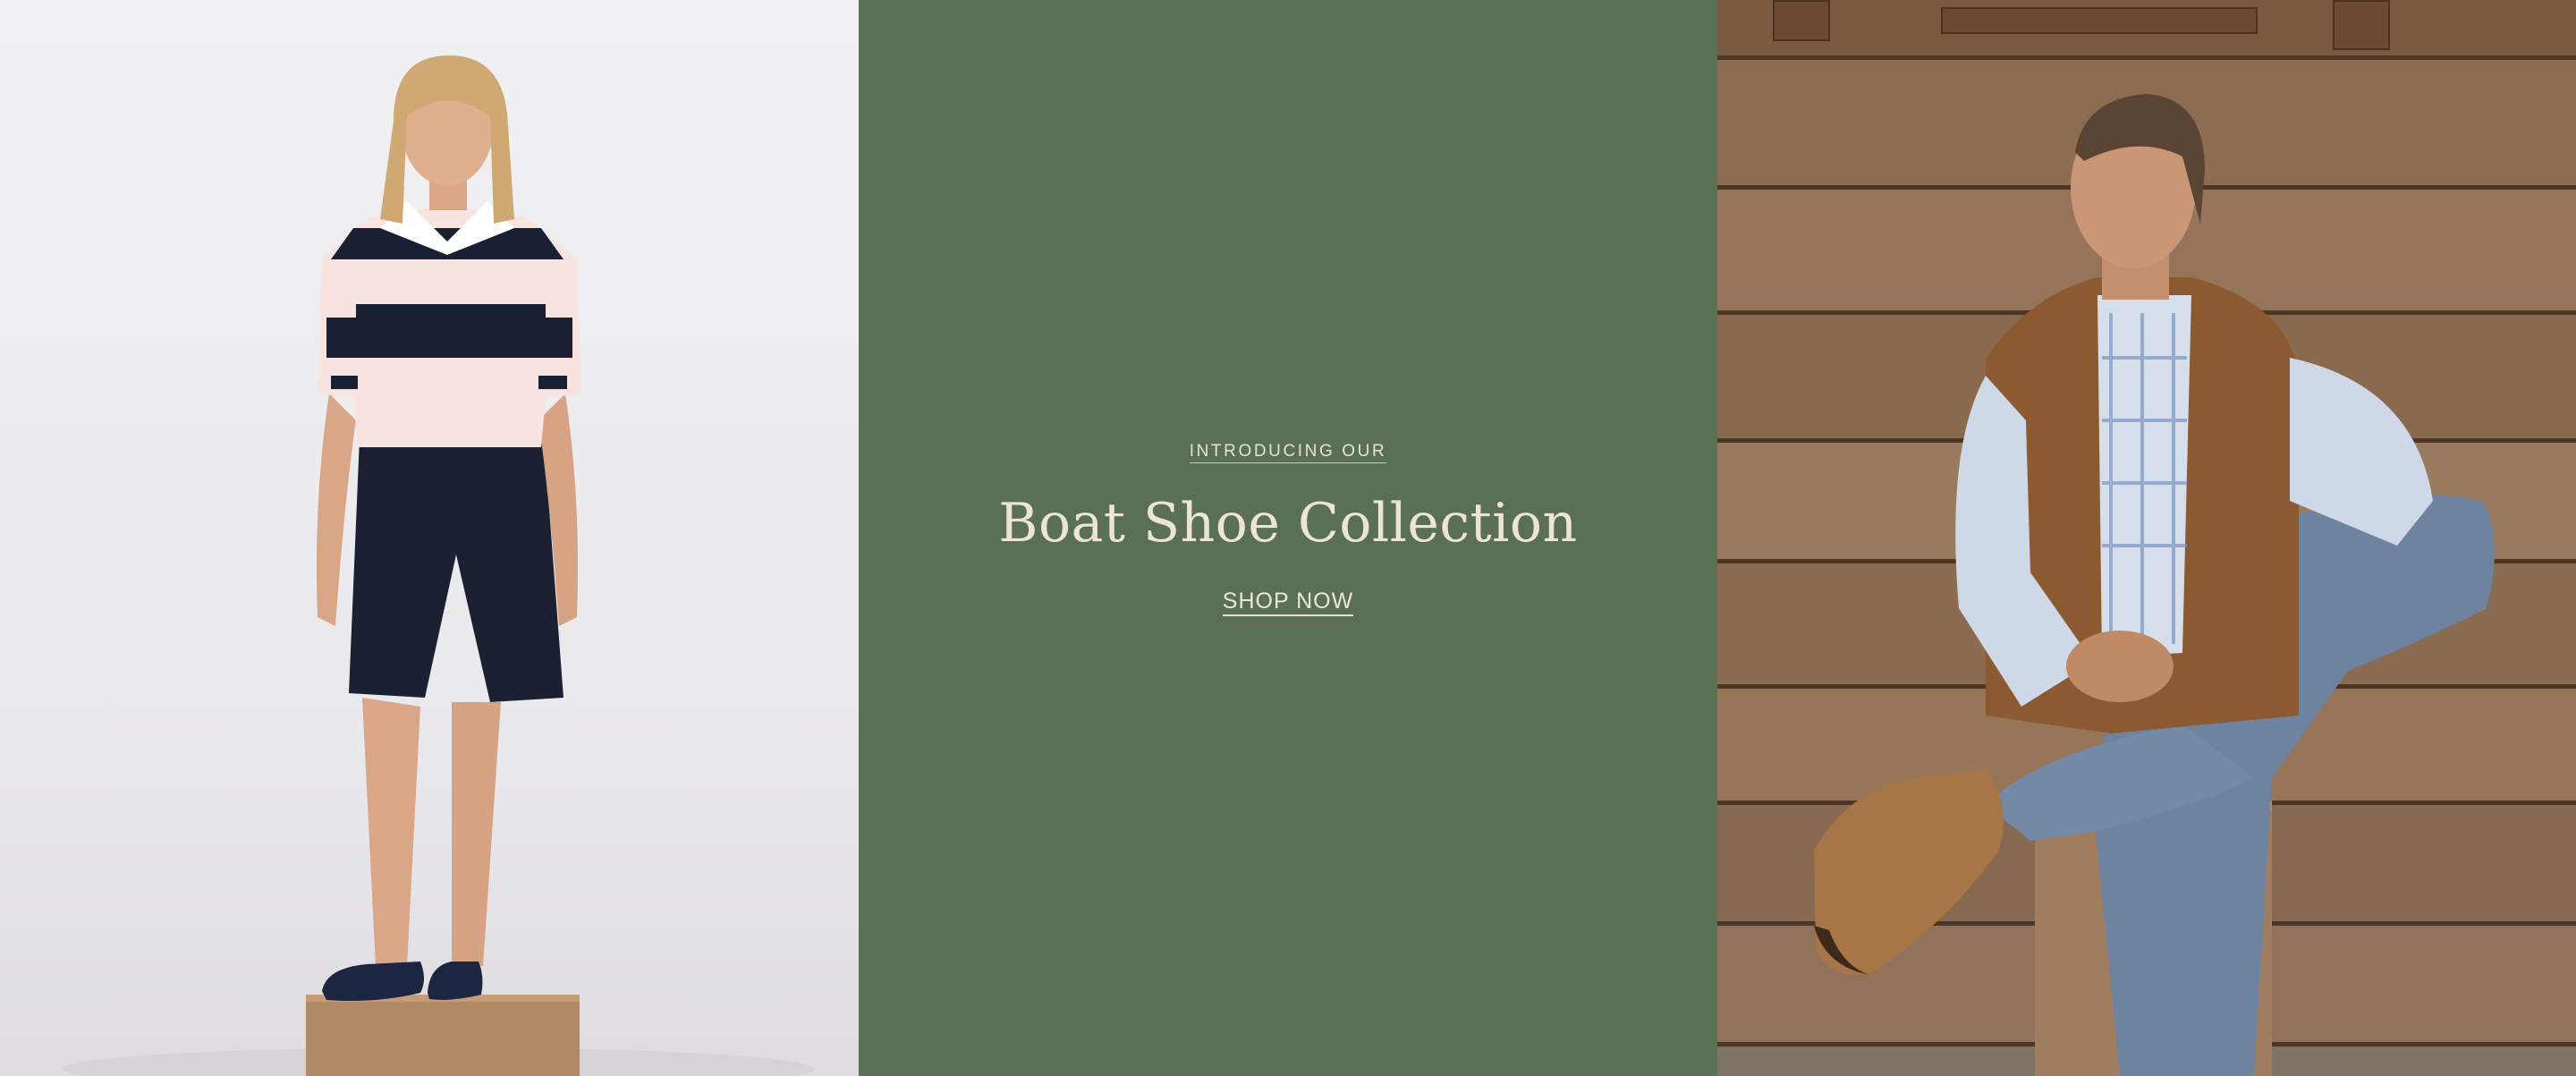  I want to click on promo-headline: Boat Shoe Collection, so click(1288, 523).